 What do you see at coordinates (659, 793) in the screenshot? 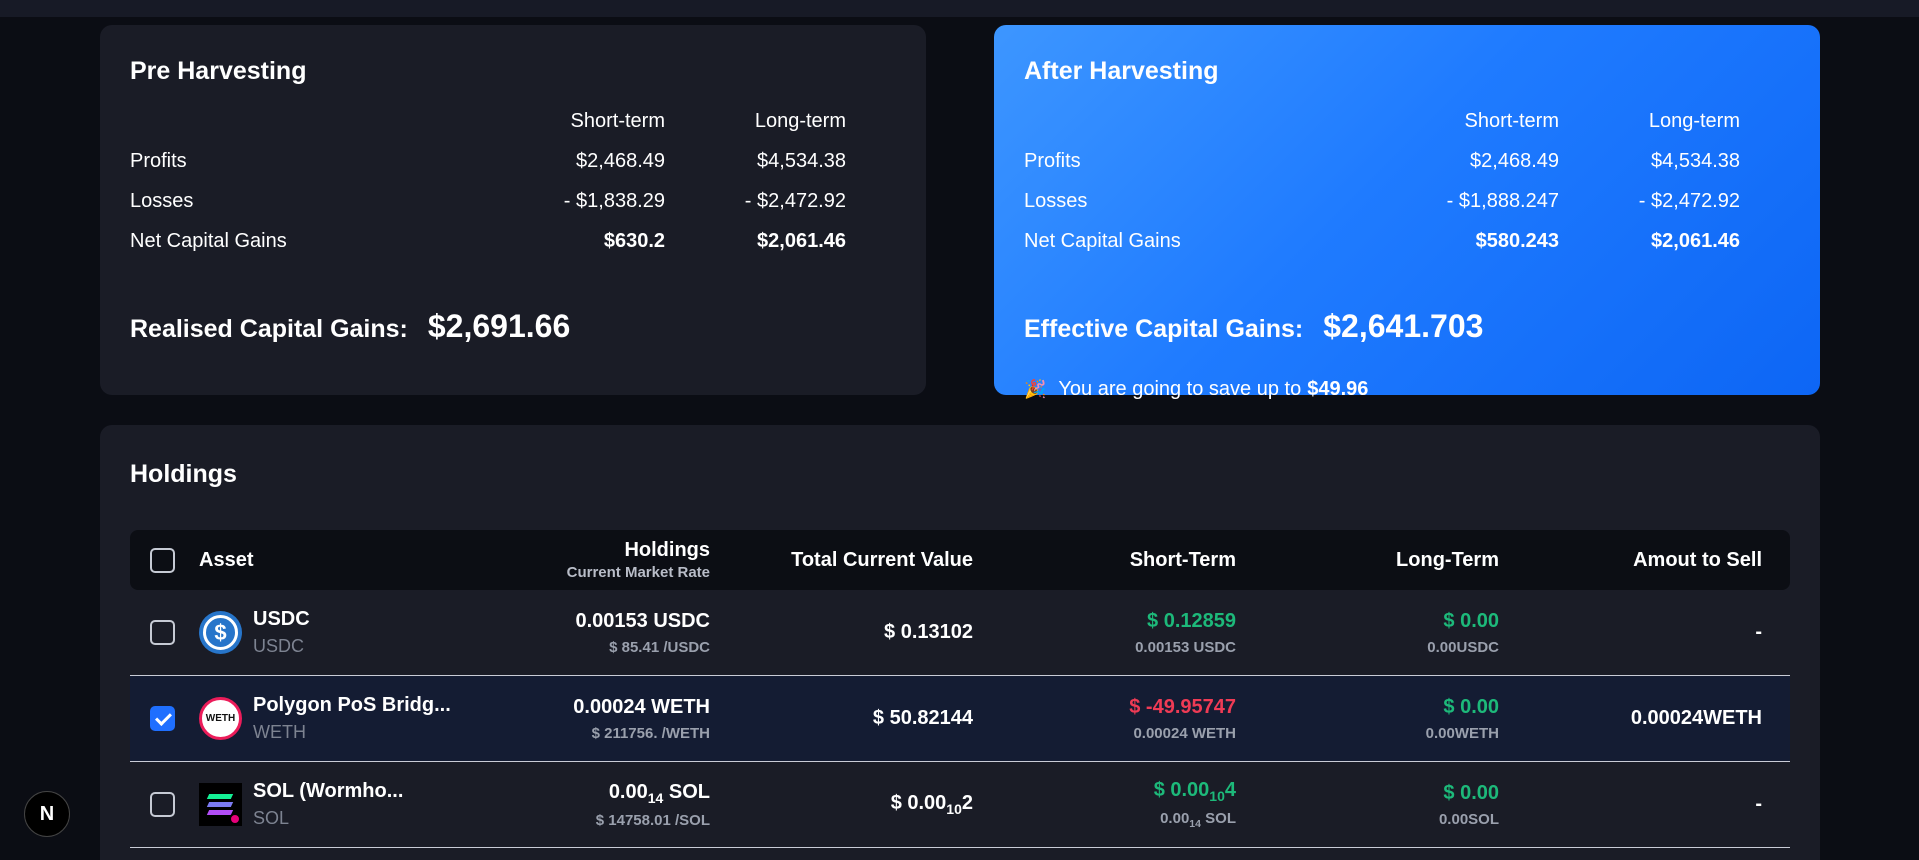
I see `holding-amount: 0.0014 SOL` at bounding box center [659, 793].